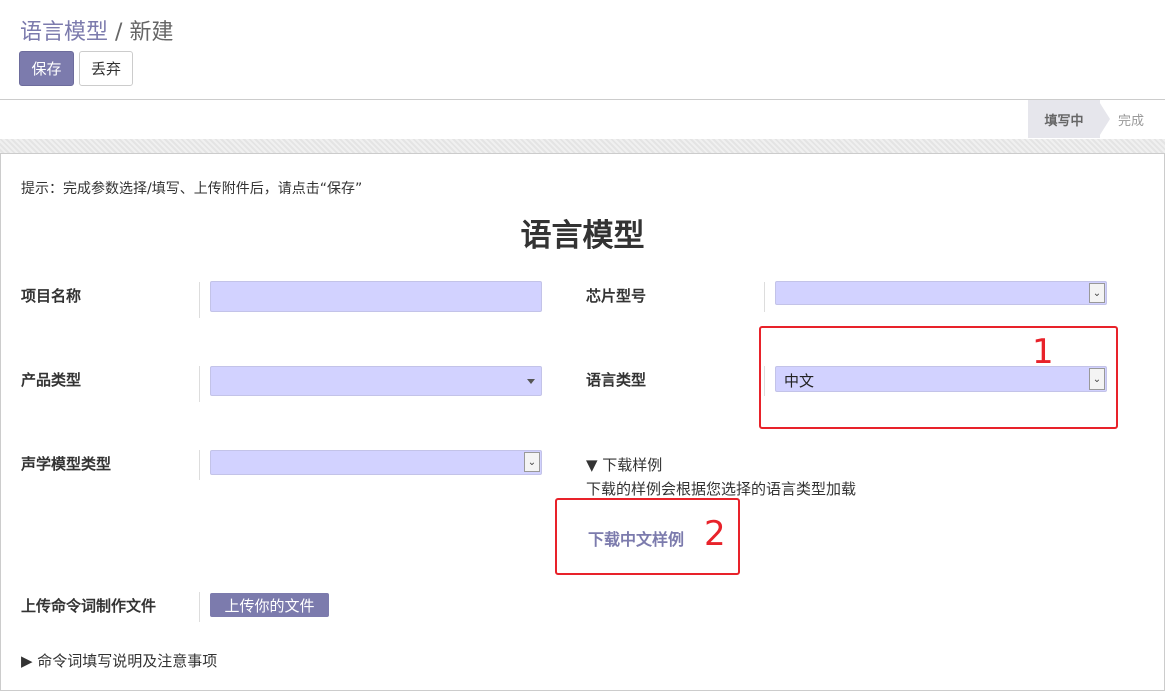 This screenshot has width=1165, height=691. What do you see at coordinates (721, 489) in the screenshot?
I see `download-sample-description: 下载的样例会根据您选择的语言类型加载` at bounding box center [721, 489].